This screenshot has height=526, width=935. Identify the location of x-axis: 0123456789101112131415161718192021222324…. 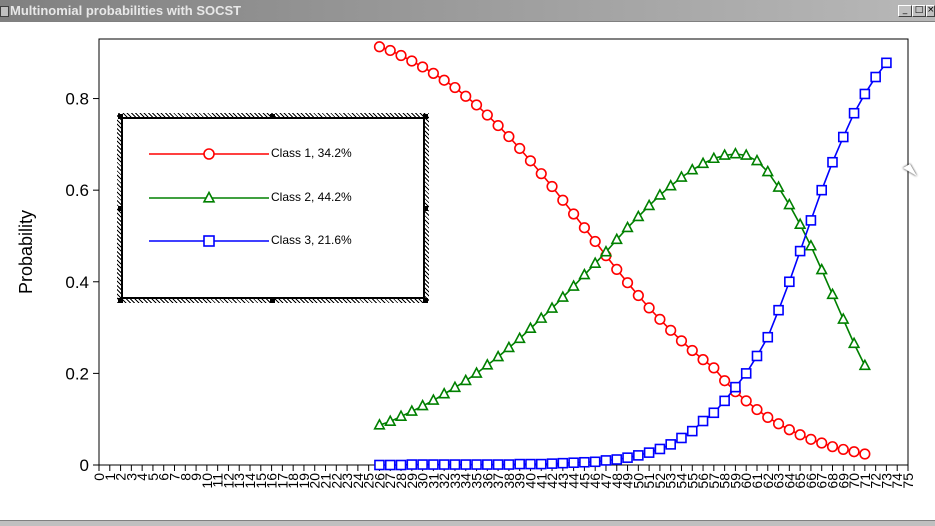
(503, 477).